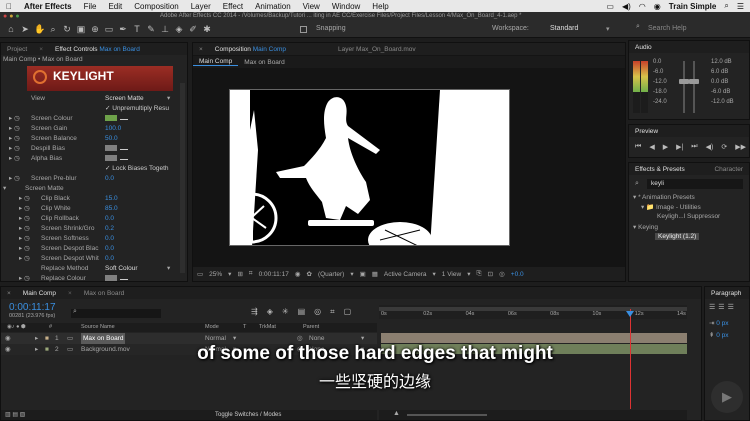  What do you see at coordinates (94, 249) in the screenshot?
I see `effect-row: ▸ ◷ Screen Despot Blac 0.0` at bounding box center [94, 249].